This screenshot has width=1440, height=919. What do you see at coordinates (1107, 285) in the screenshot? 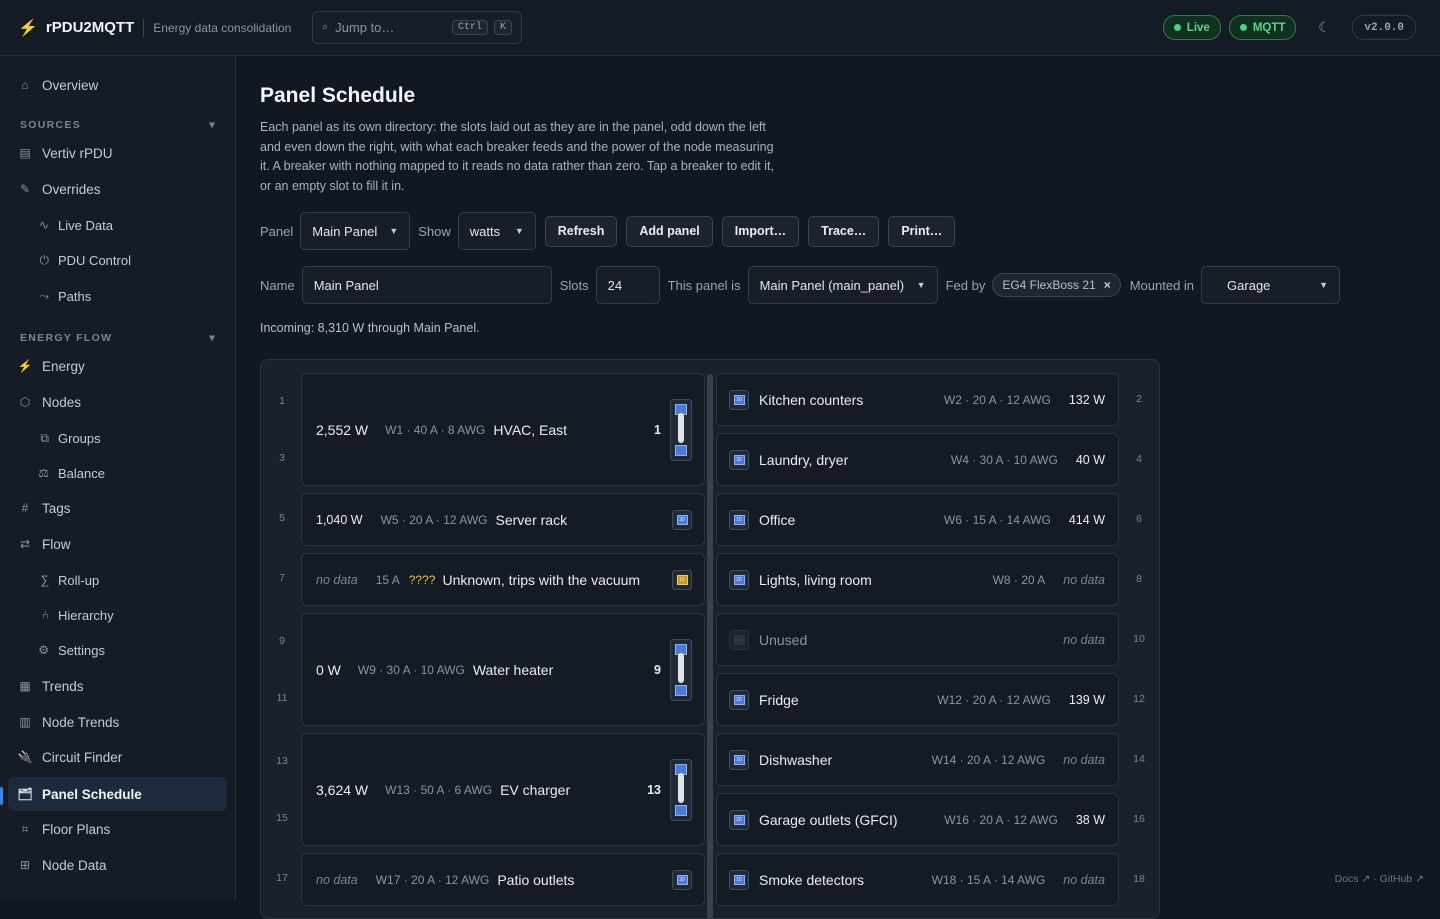
I see `close-icon: ×` at bounding box center [1107, 285].